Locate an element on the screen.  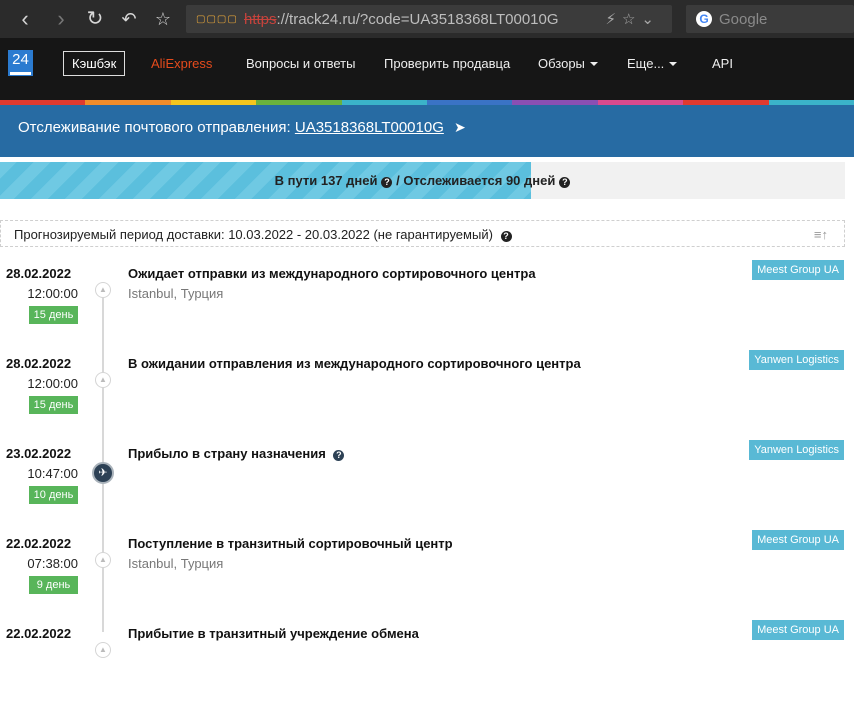
event-title: Прибытие в транзитный учреждение обмена is located at coordinates (273, 633).